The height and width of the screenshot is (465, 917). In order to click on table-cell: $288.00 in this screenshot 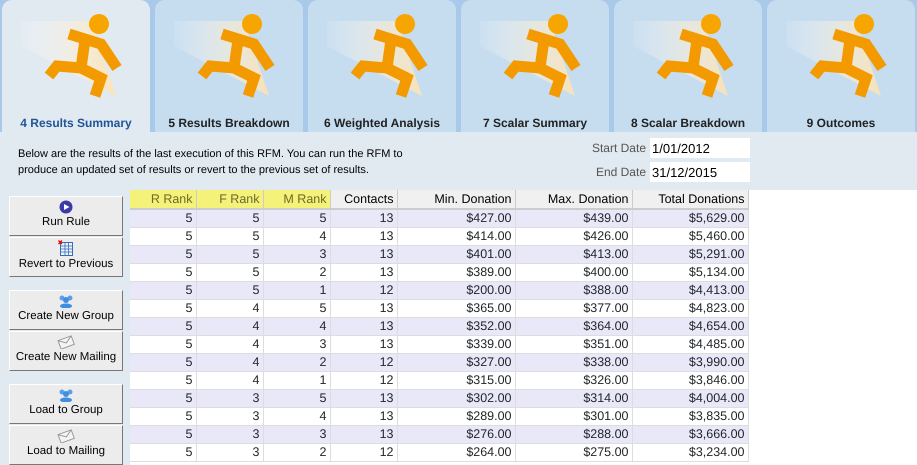, I will do `click(573, 434)`.